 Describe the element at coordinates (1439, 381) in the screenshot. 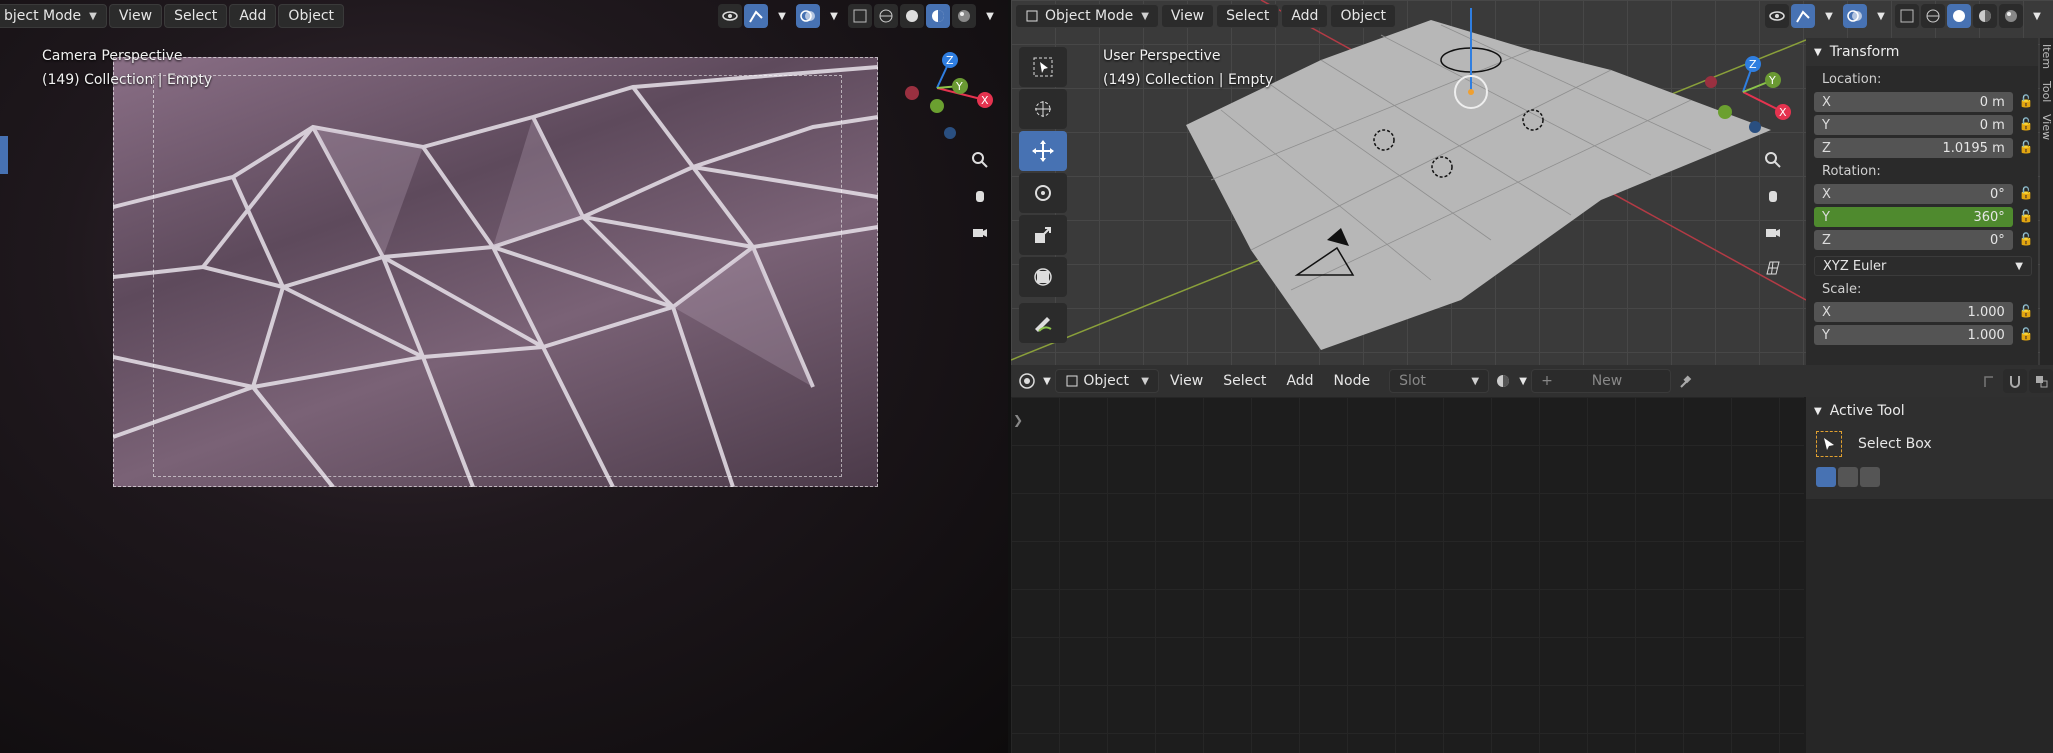

I see `slot-selector: Slot ▼` at that location.